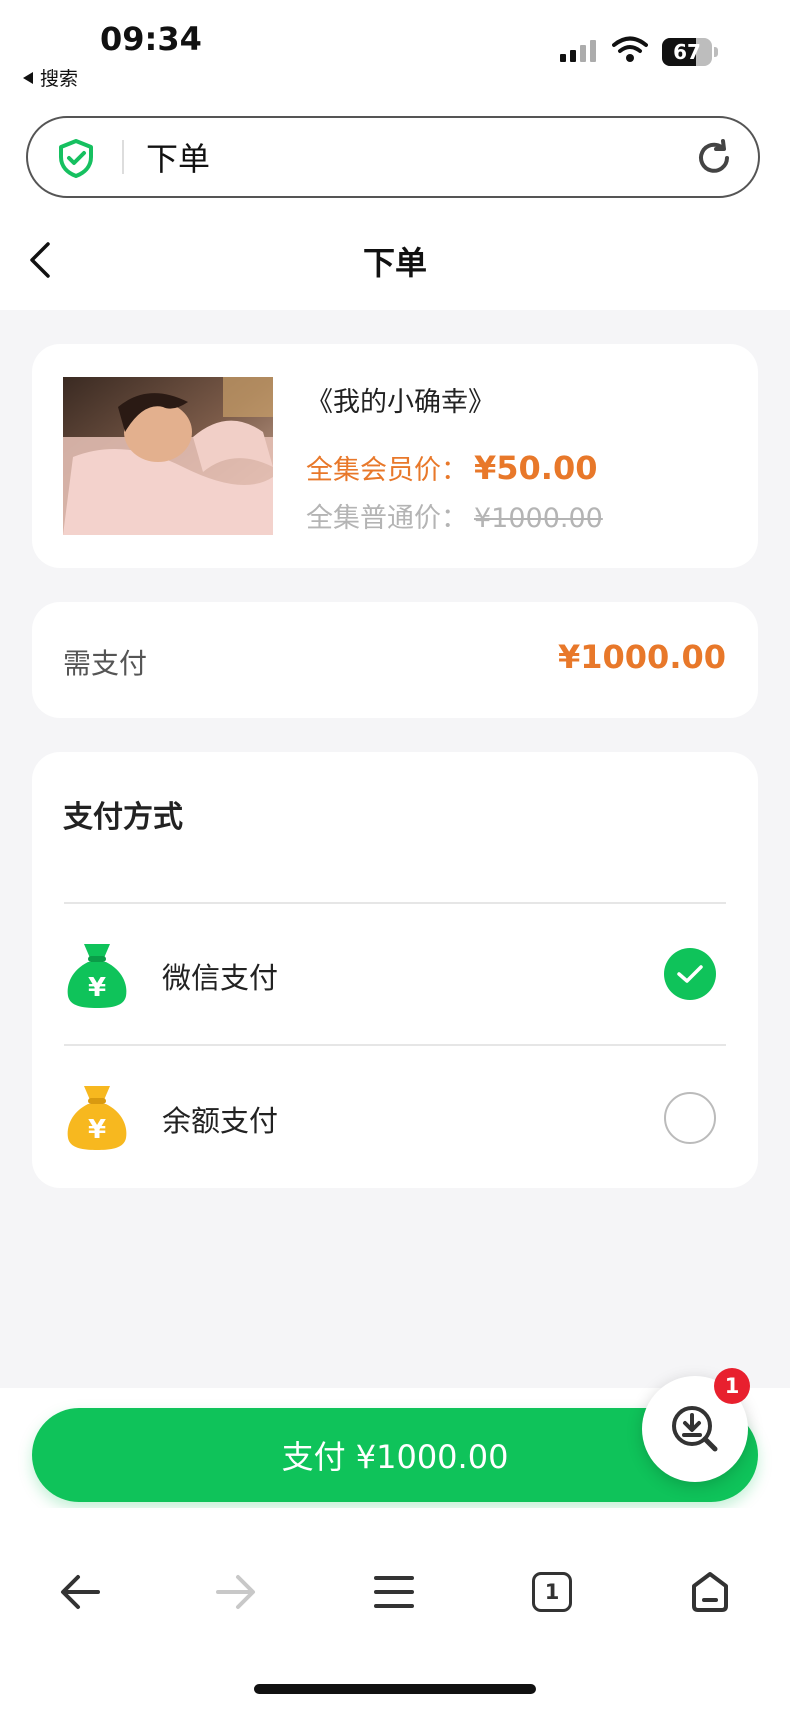 The height and width of the screenshot is (1710, 790). I want to click on address-divider, so click(123, 157).